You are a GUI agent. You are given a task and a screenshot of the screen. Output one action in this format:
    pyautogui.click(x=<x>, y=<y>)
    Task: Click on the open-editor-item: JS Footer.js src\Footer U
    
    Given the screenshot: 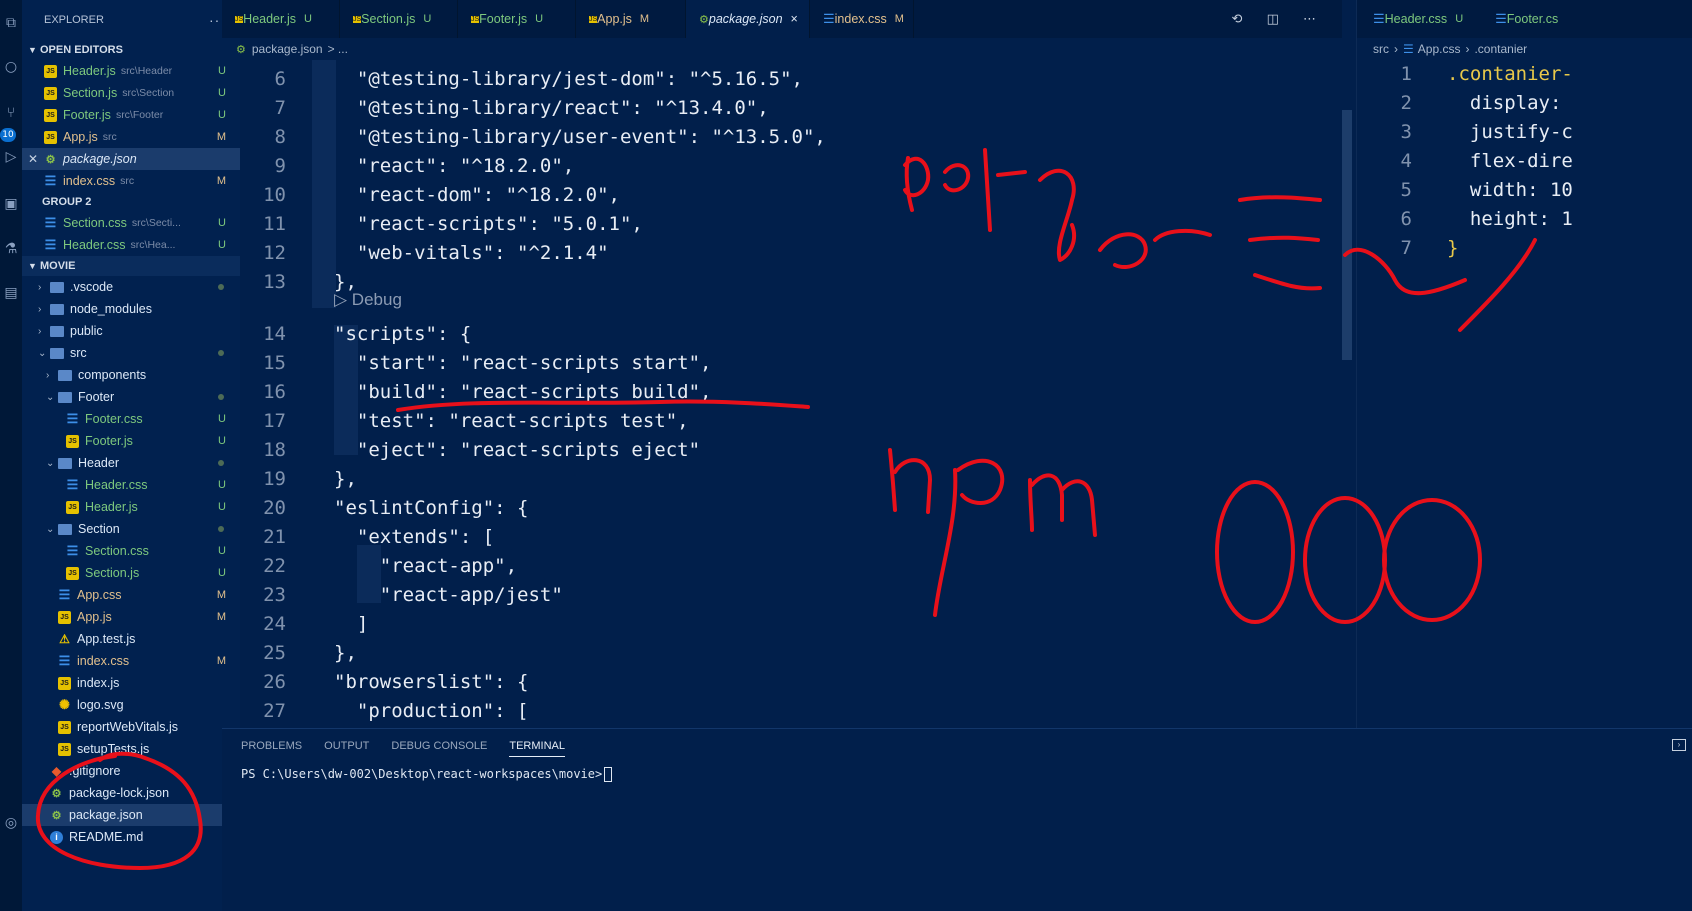 What is the action you would take?
    pyautogui.click(x=131, y=115)
    